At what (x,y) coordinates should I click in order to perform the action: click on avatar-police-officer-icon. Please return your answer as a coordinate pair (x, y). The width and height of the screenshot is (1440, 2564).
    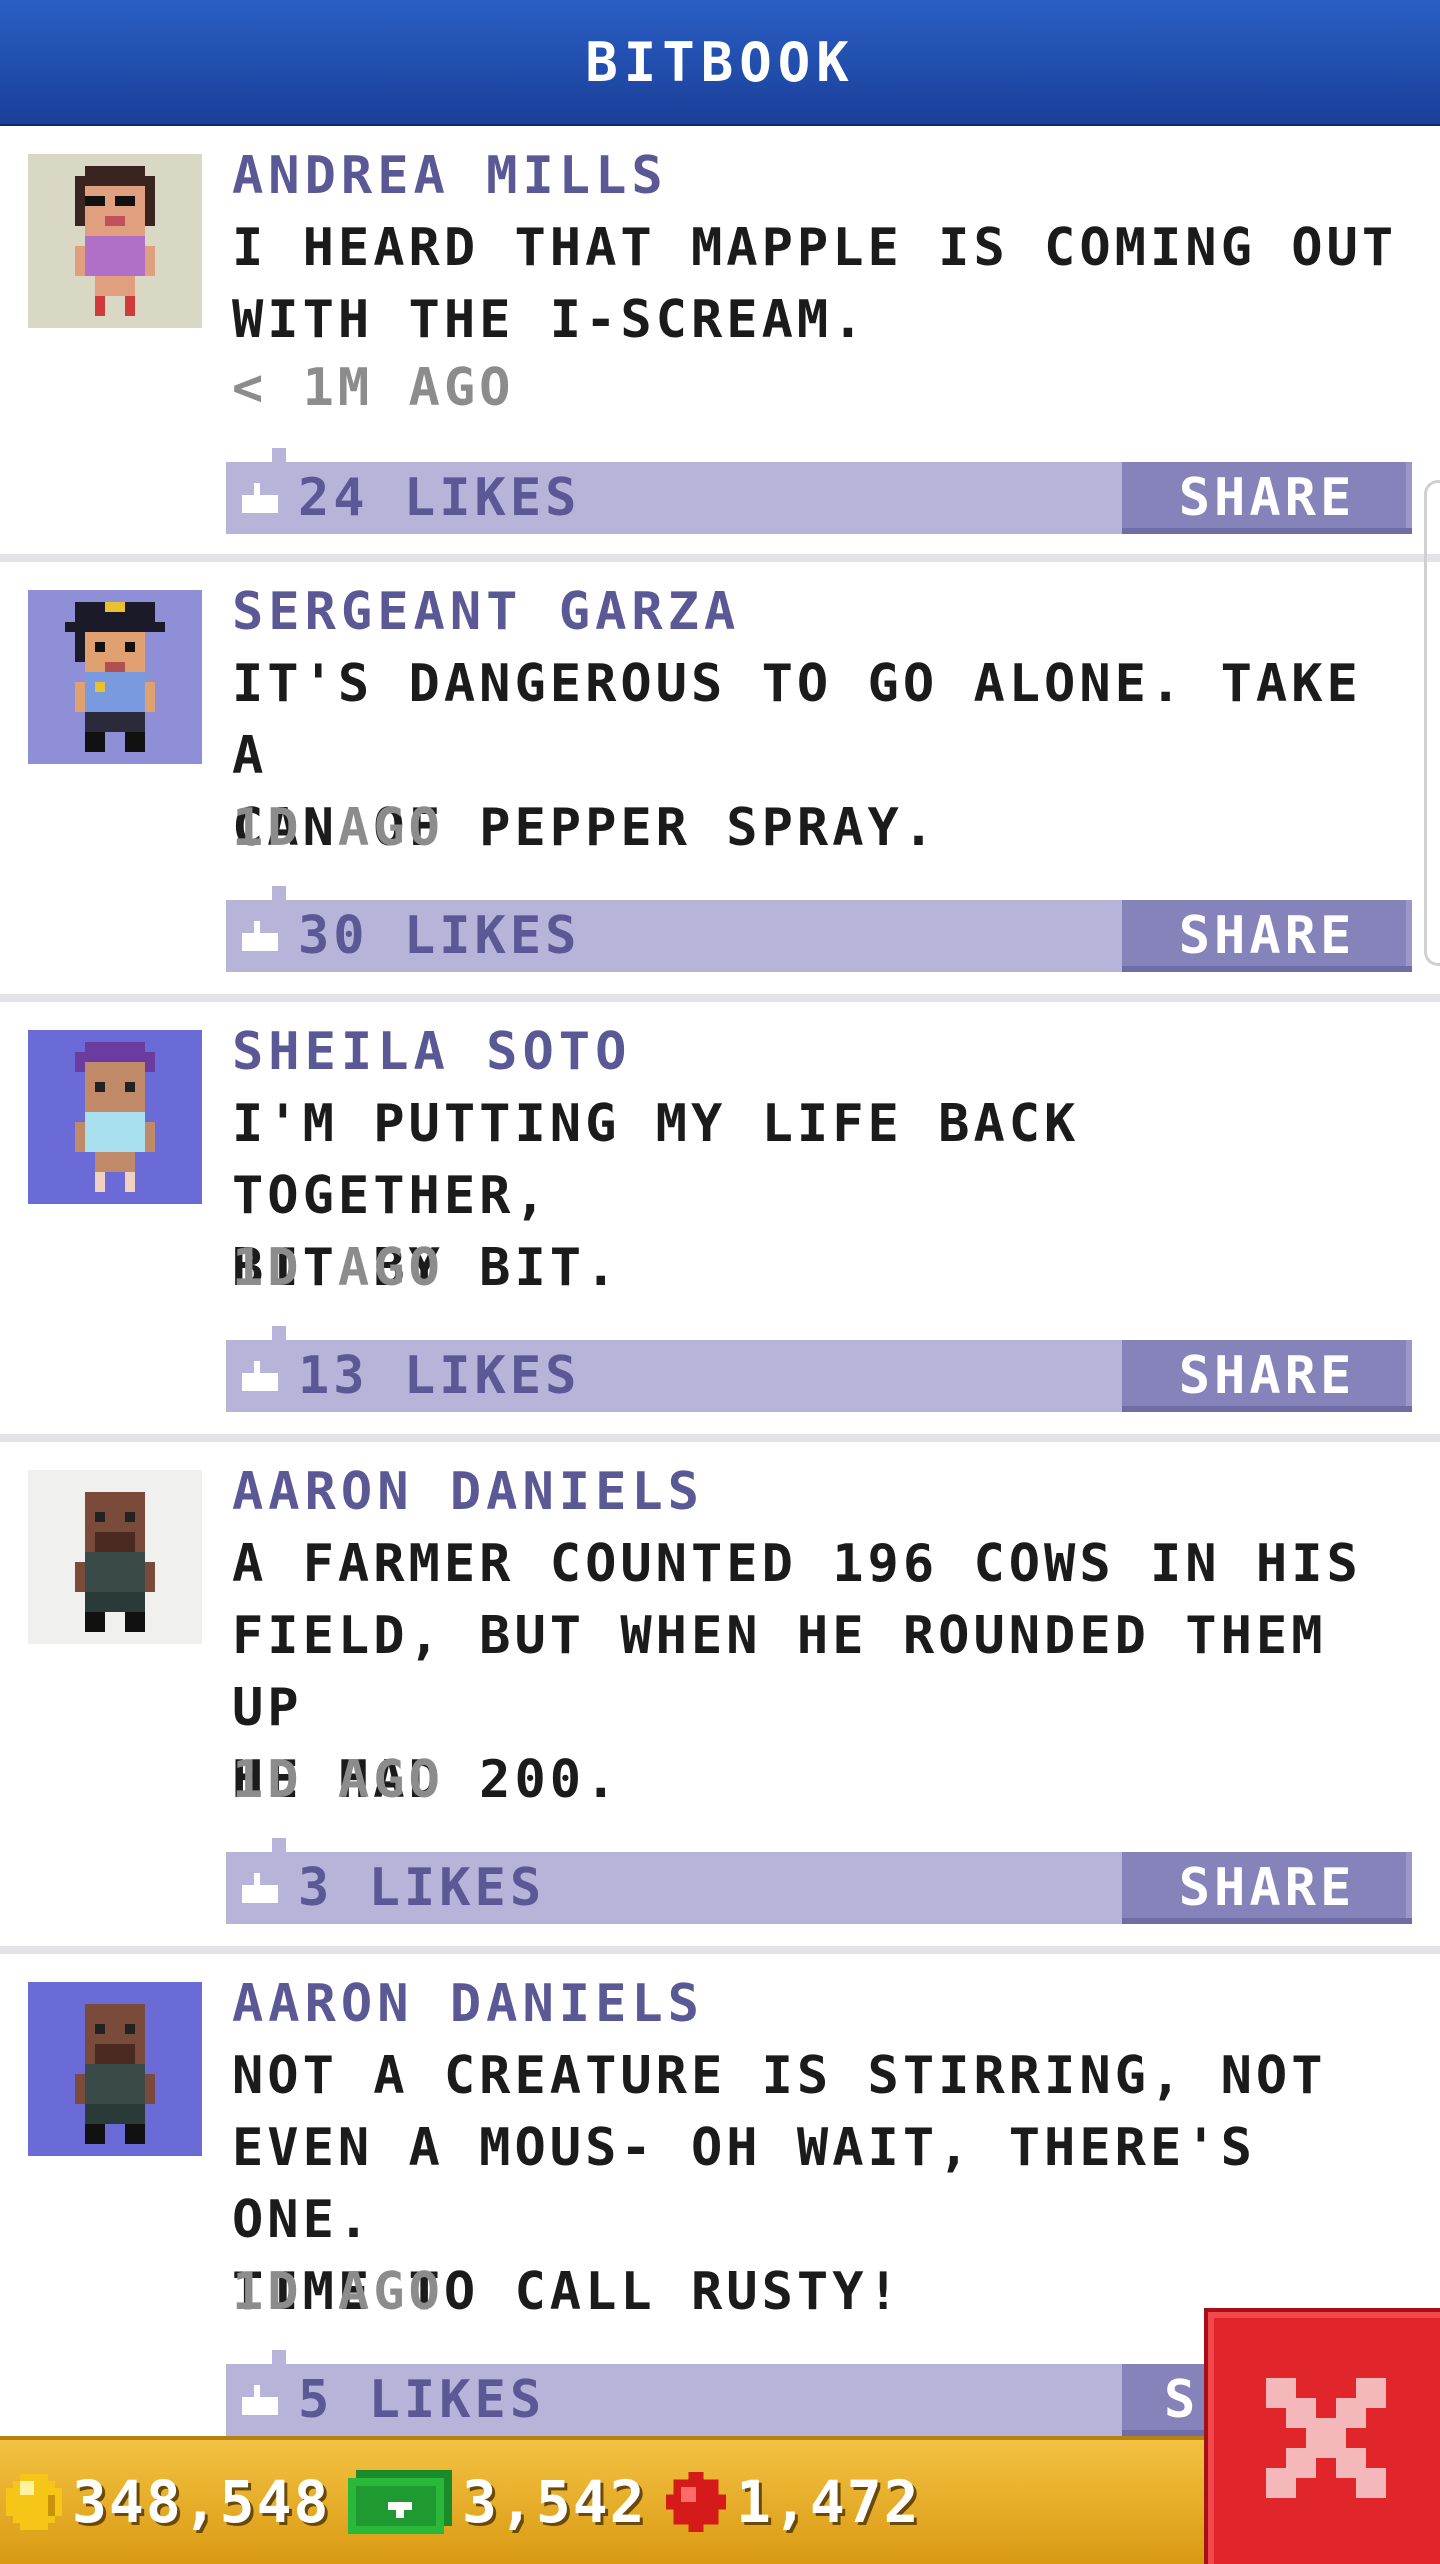
    Looking at the image, I should click on (115, 677).